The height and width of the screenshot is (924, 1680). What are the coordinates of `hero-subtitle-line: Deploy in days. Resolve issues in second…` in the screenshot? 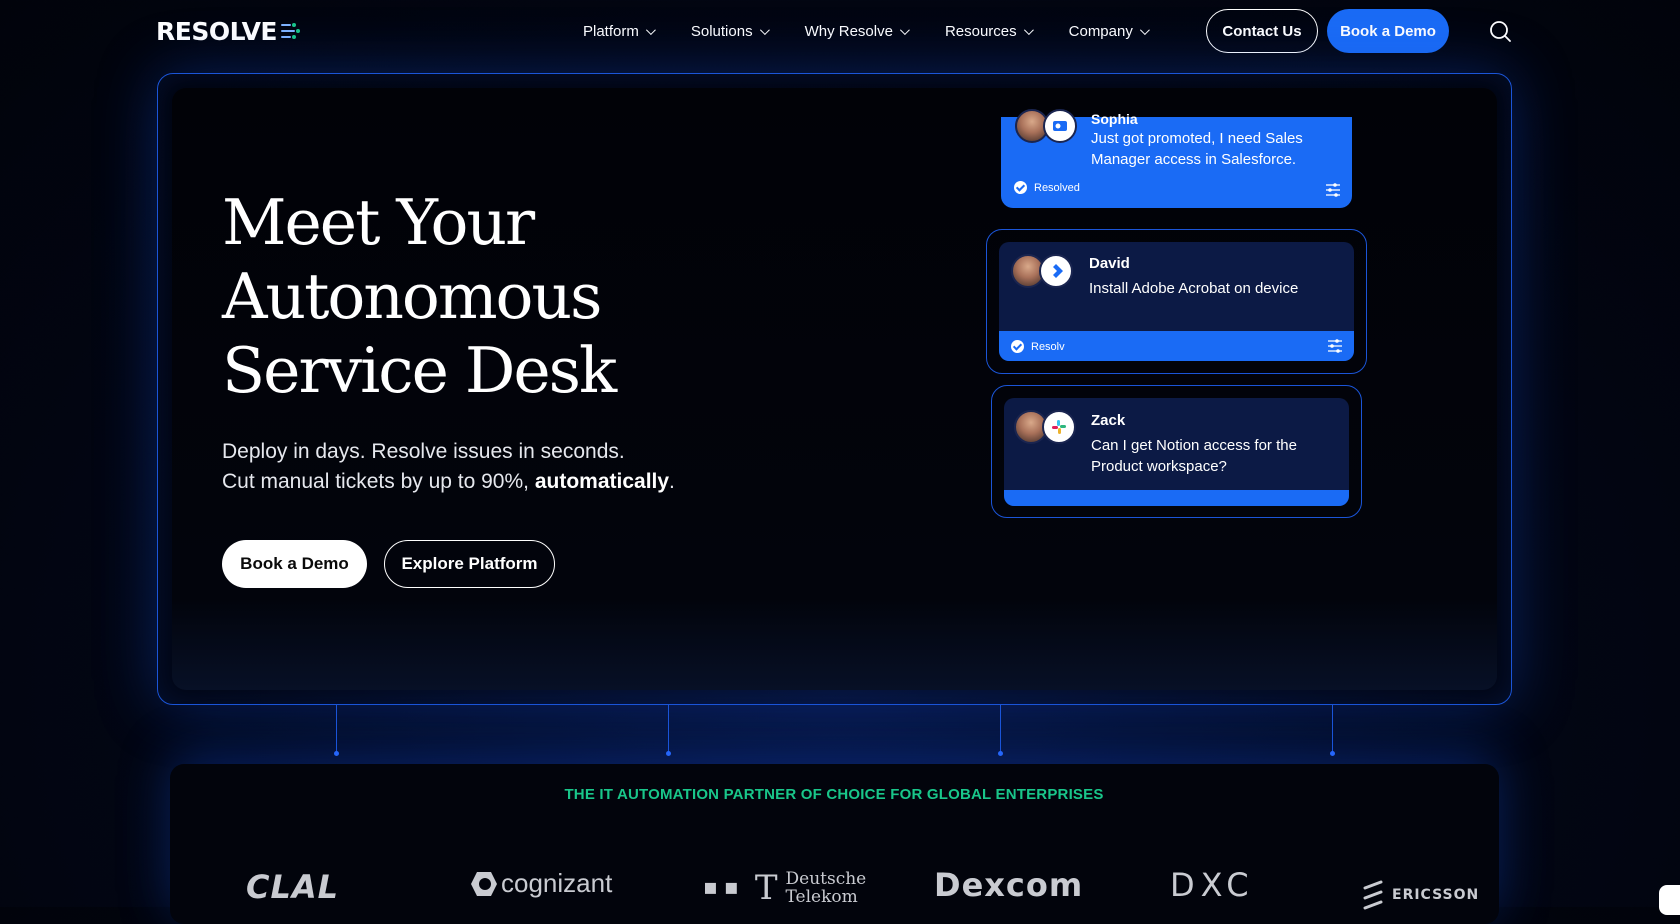 It's located at (423, 451).